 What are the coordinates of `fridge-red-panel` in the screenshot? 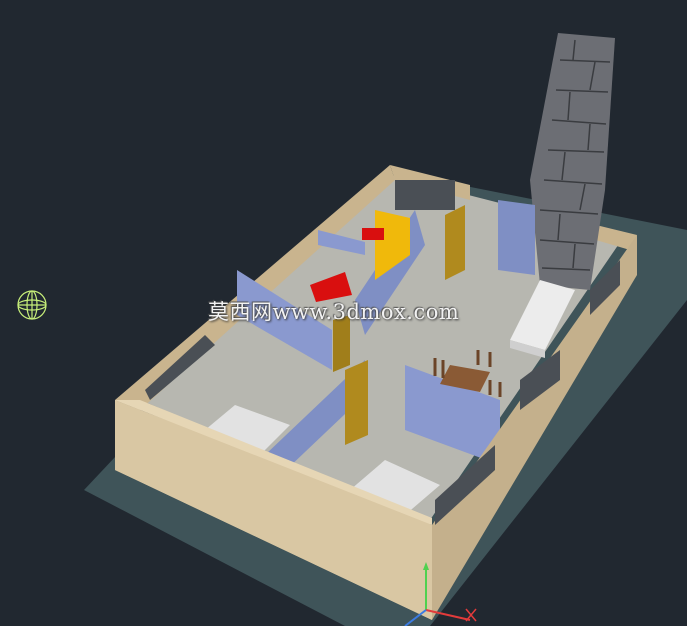 It's located at (373, 234).